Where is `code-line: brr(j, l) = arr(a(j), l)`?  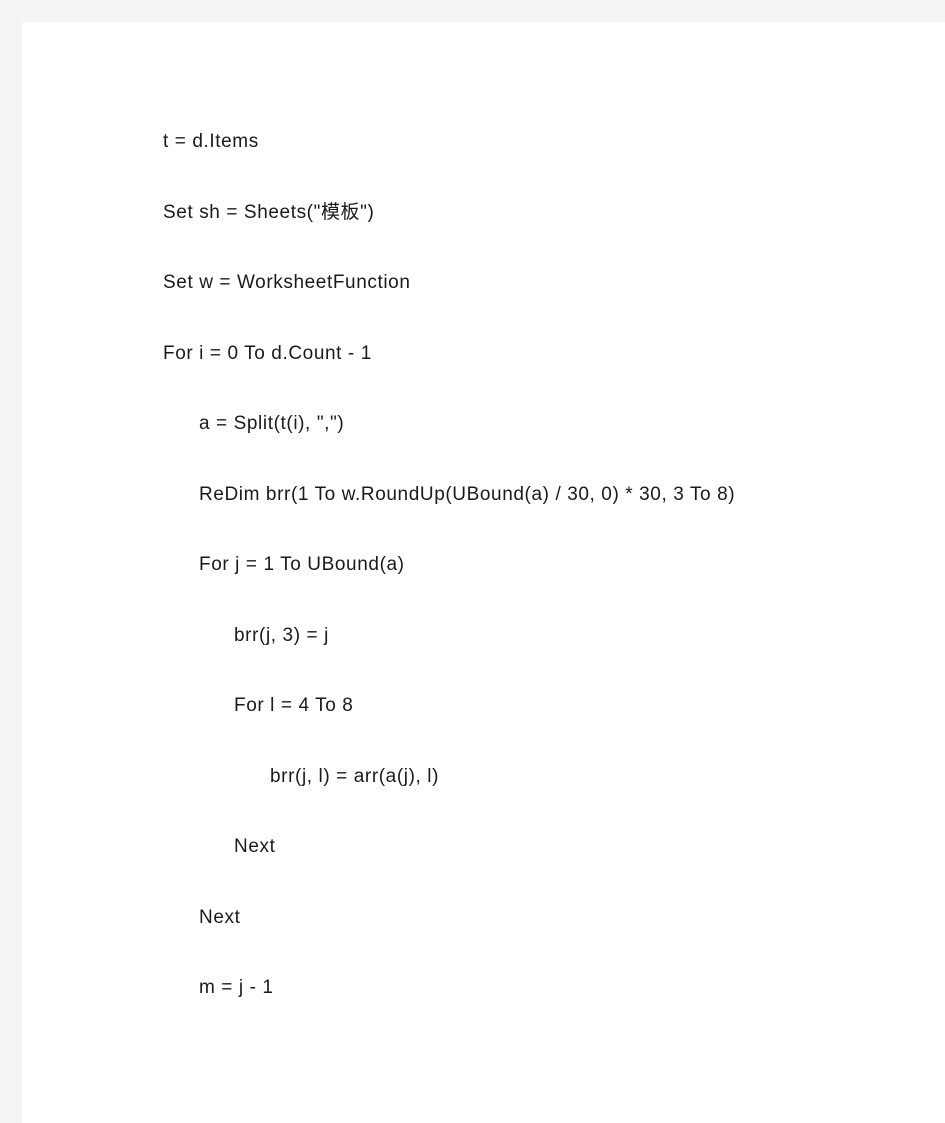
code-line: brr(j, l) = arr(a(j), l) is located at coordinates (355, 776).